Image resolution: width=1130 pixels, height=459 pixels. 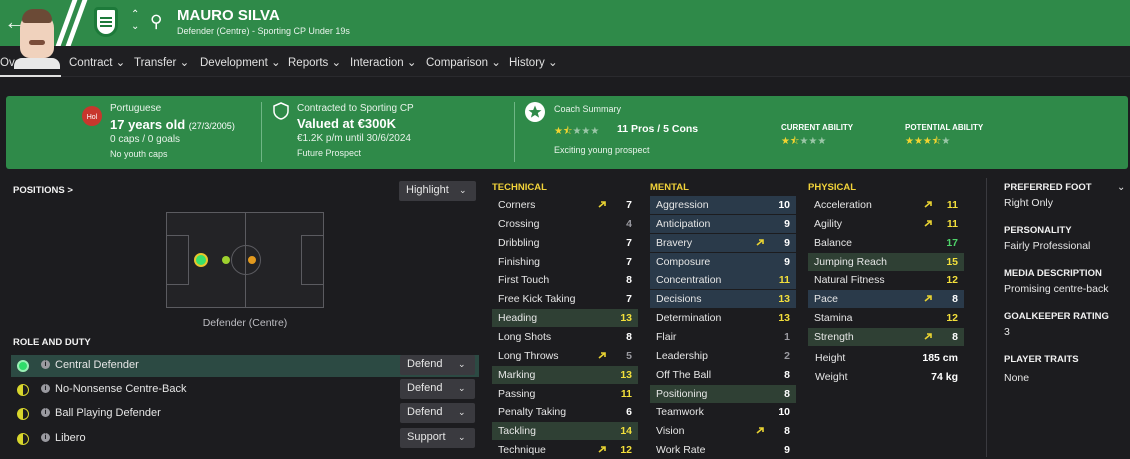 What do you see at coordinates (355, 108) in the screenshot?
I see `contract-club: Contracted to Sporting CP` at bounding box center [355, 108].